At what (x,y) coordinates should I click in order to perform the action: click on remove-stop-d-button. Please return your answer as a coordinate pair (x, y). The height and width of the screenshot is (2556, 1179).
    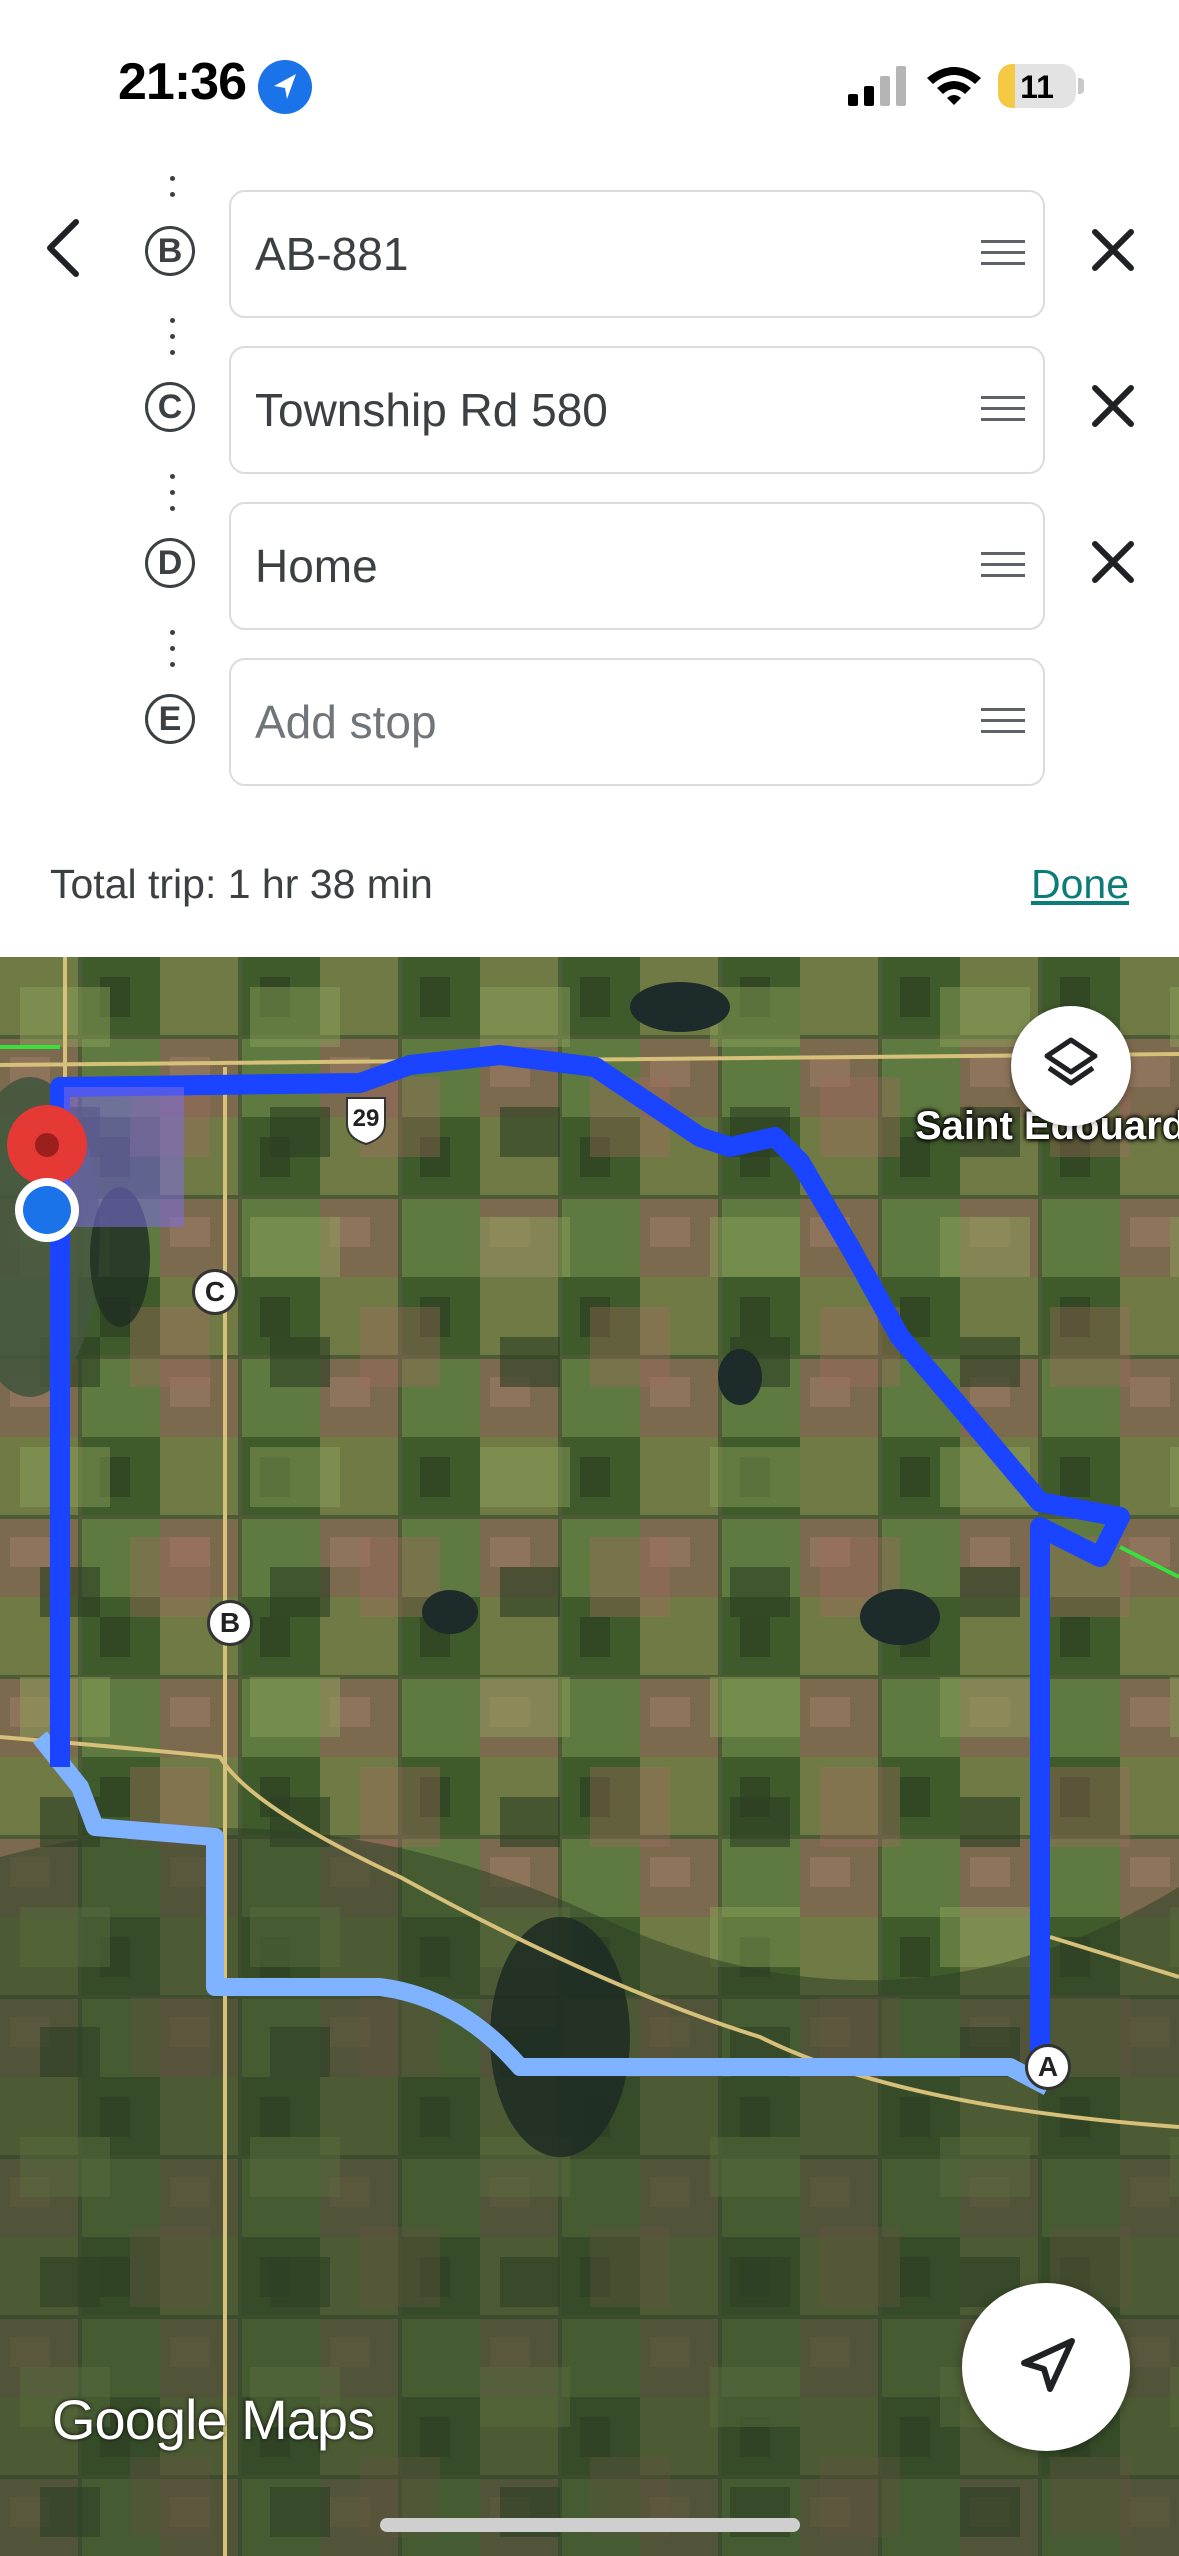
    Looking at the image, I should click on (1113, 562).